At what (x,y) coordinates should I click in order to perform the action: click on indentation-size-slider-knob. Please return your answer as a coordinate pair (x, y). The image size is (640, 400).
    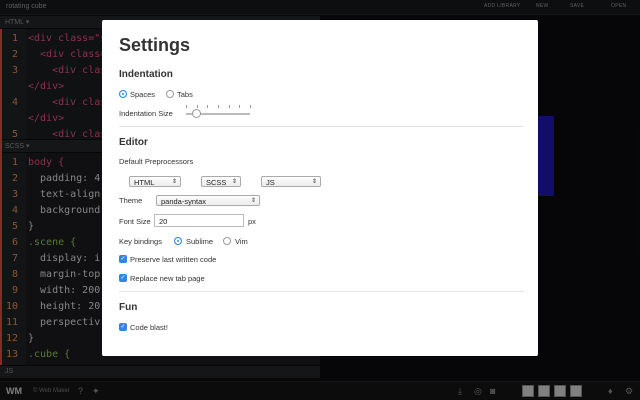
    Looking at the image, I should click on (197, 113).